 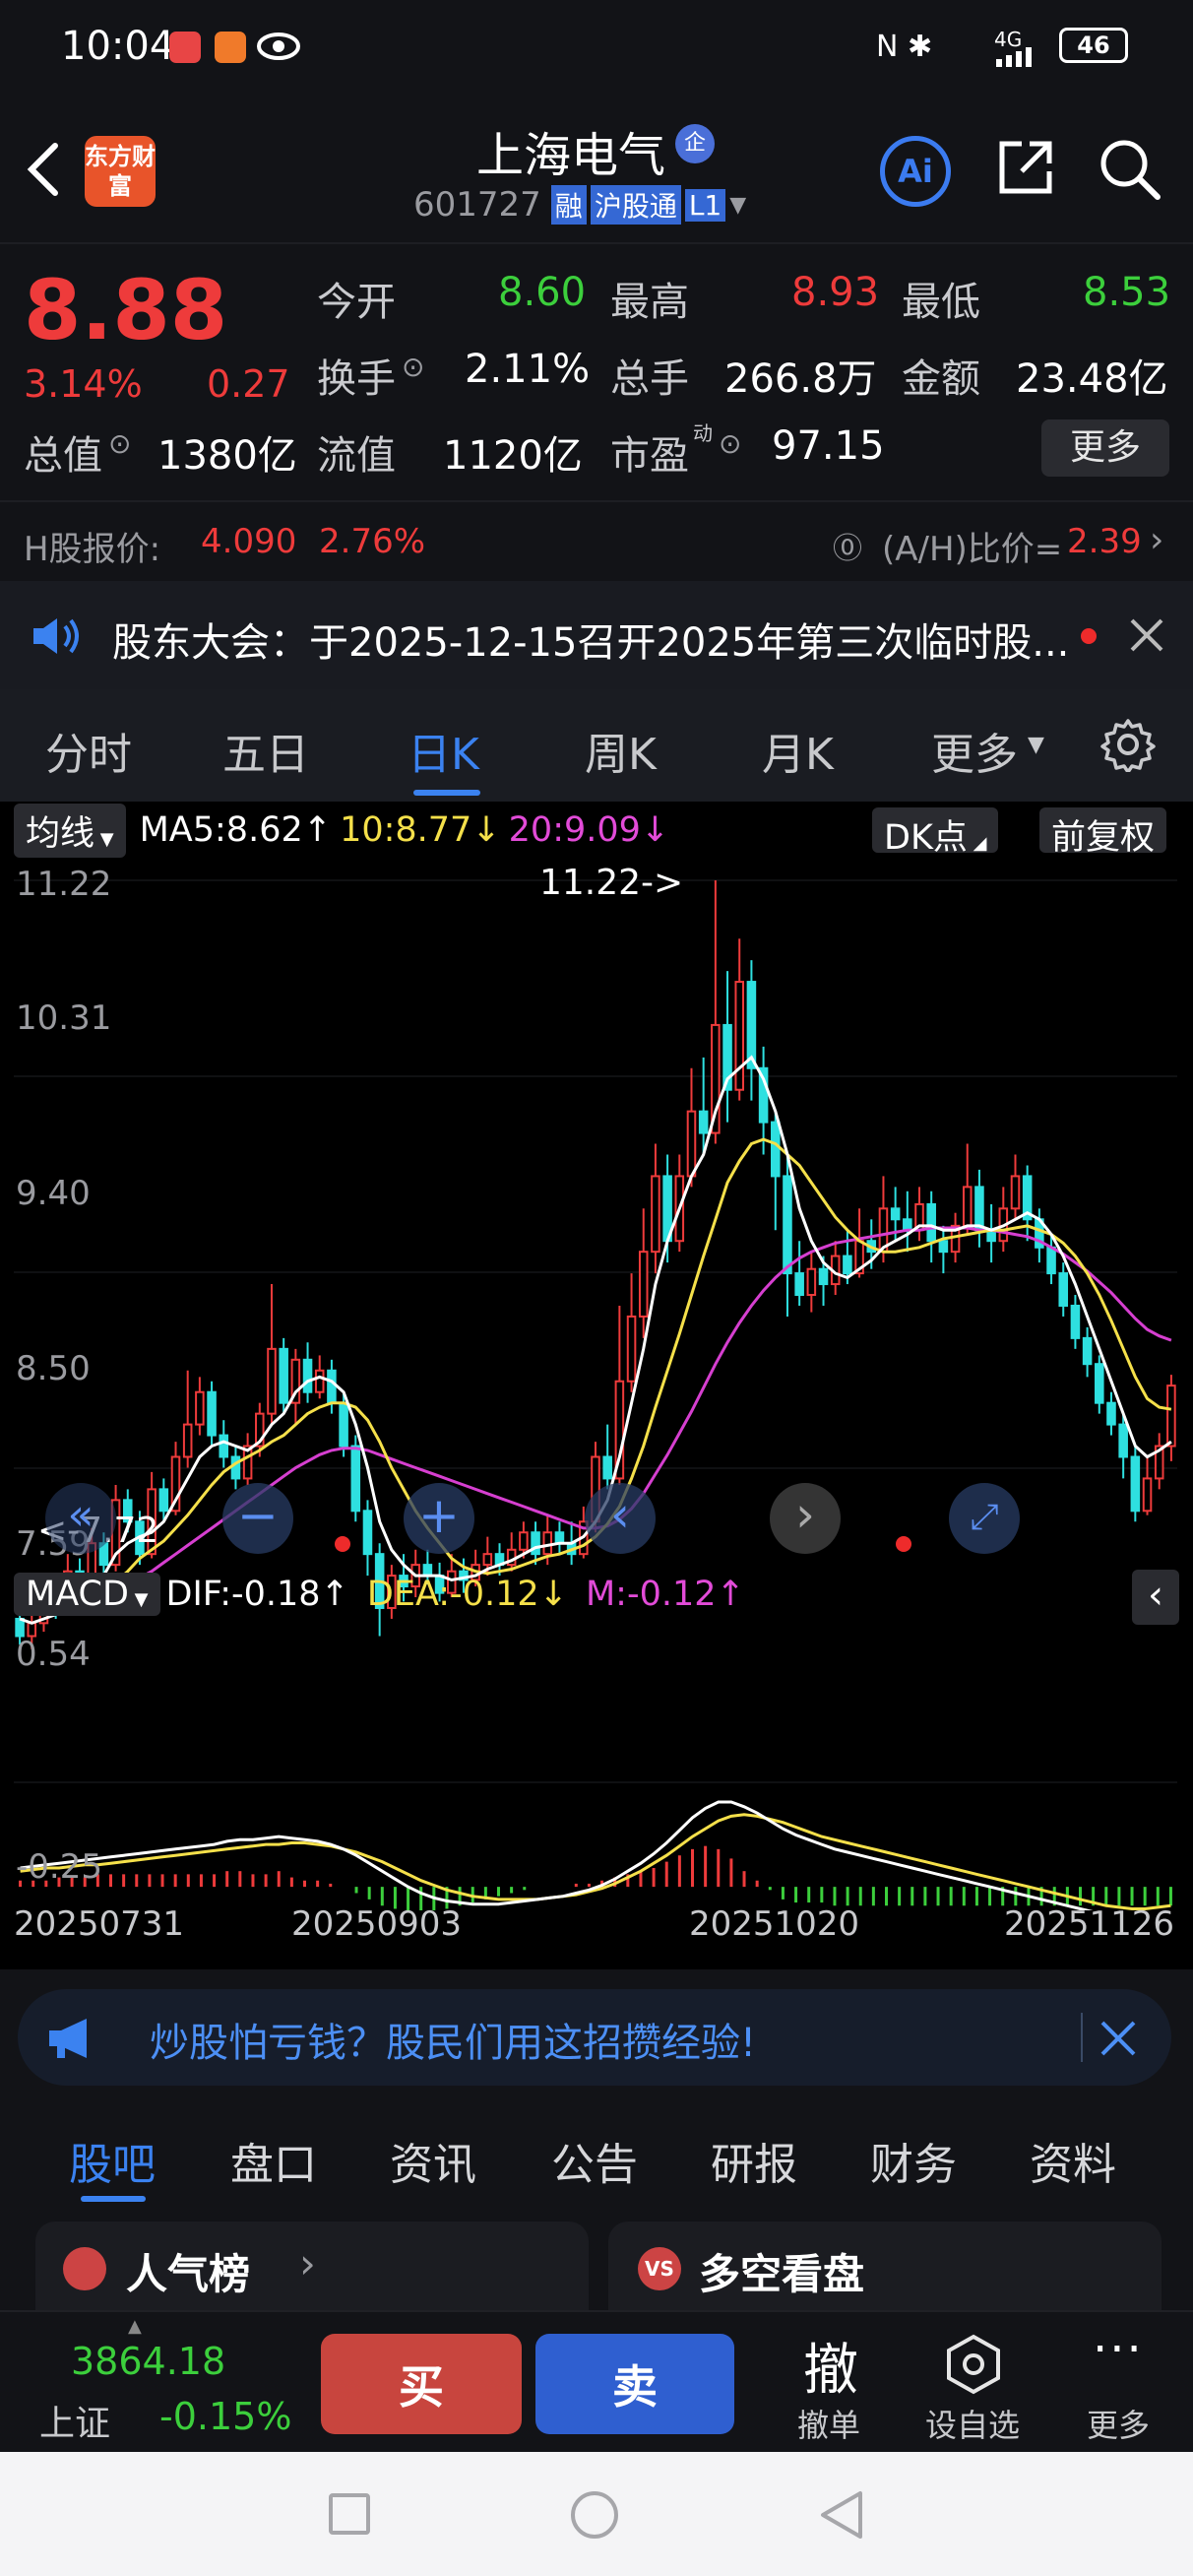 What do you see at coordinates (88, 750) in the screenshot?
I see `tab-intraday: 分时` at bounding box center [88, 750].